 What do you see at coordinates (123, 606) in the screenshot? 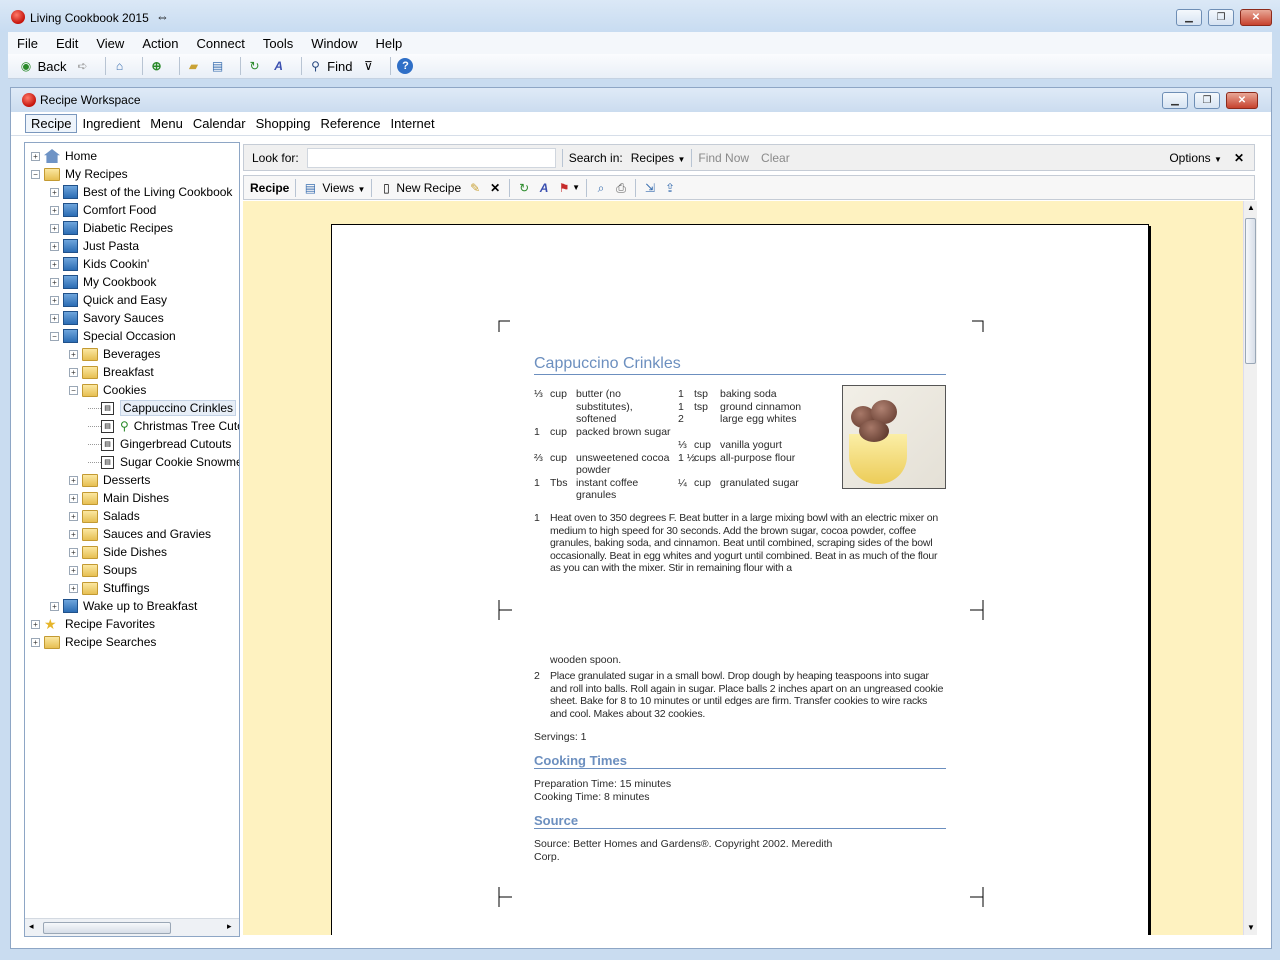
I see `tree-item: + Wake up to Breakfast` at bounding box center [123, 606].